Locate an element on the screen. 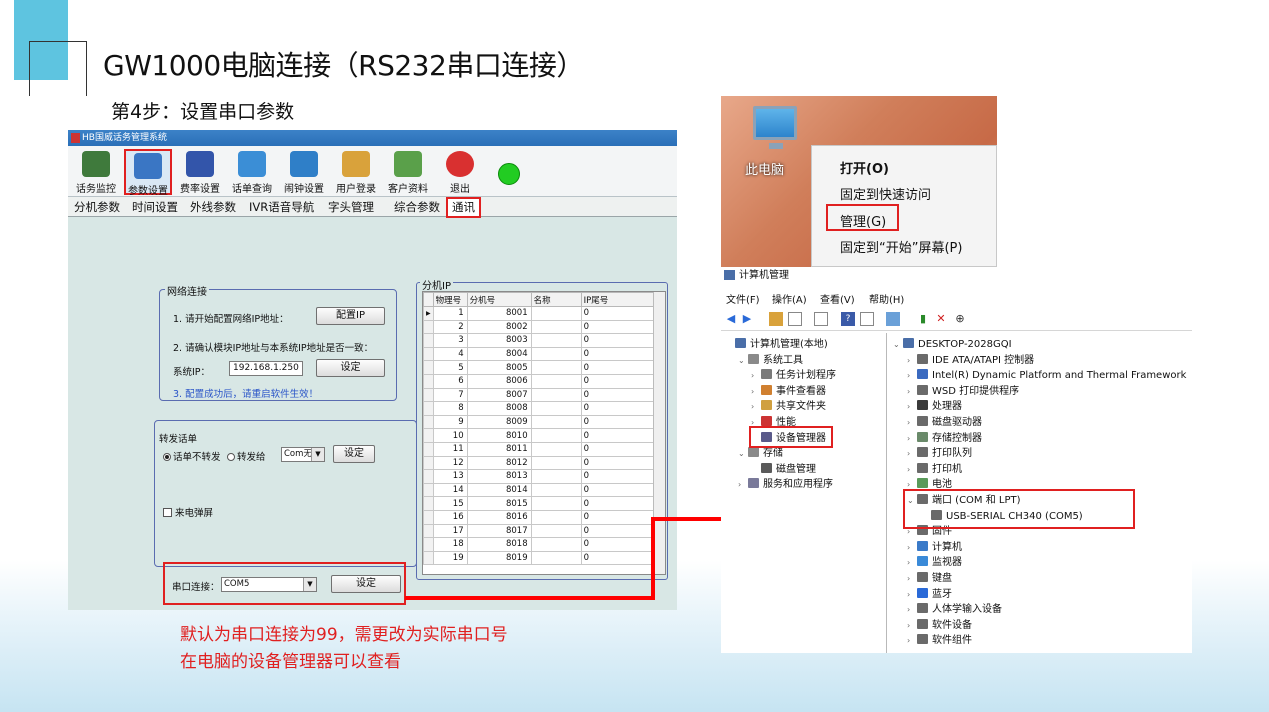 The height and width of the screenshot is (712, 1269). tree-item: › WSD 打印提供程序 is located at coordinates (963, 391).